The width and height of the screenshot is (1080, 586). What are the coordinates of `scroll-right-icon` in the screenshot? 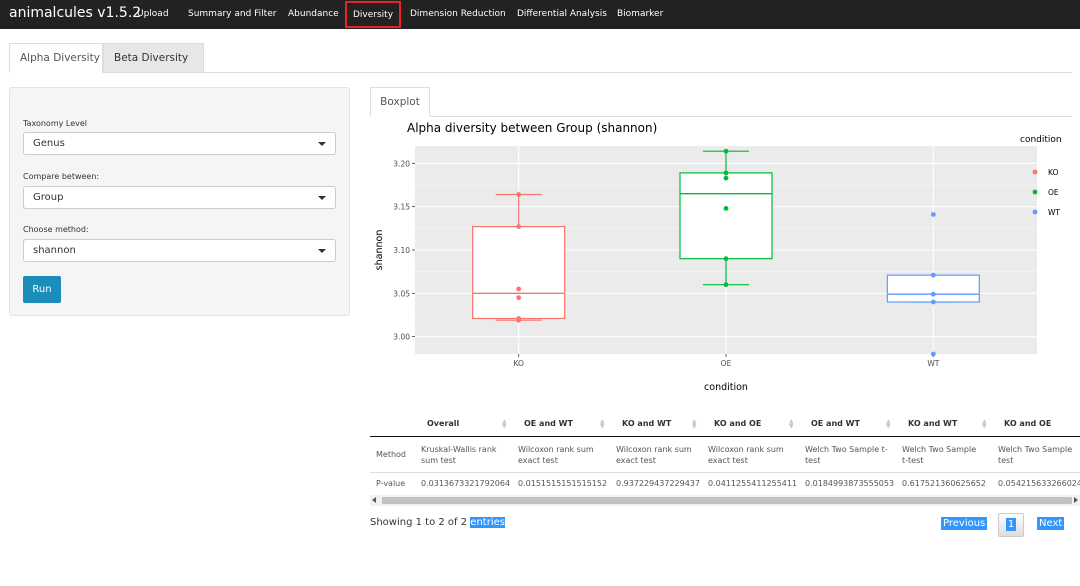 It's located at (1076, 500).